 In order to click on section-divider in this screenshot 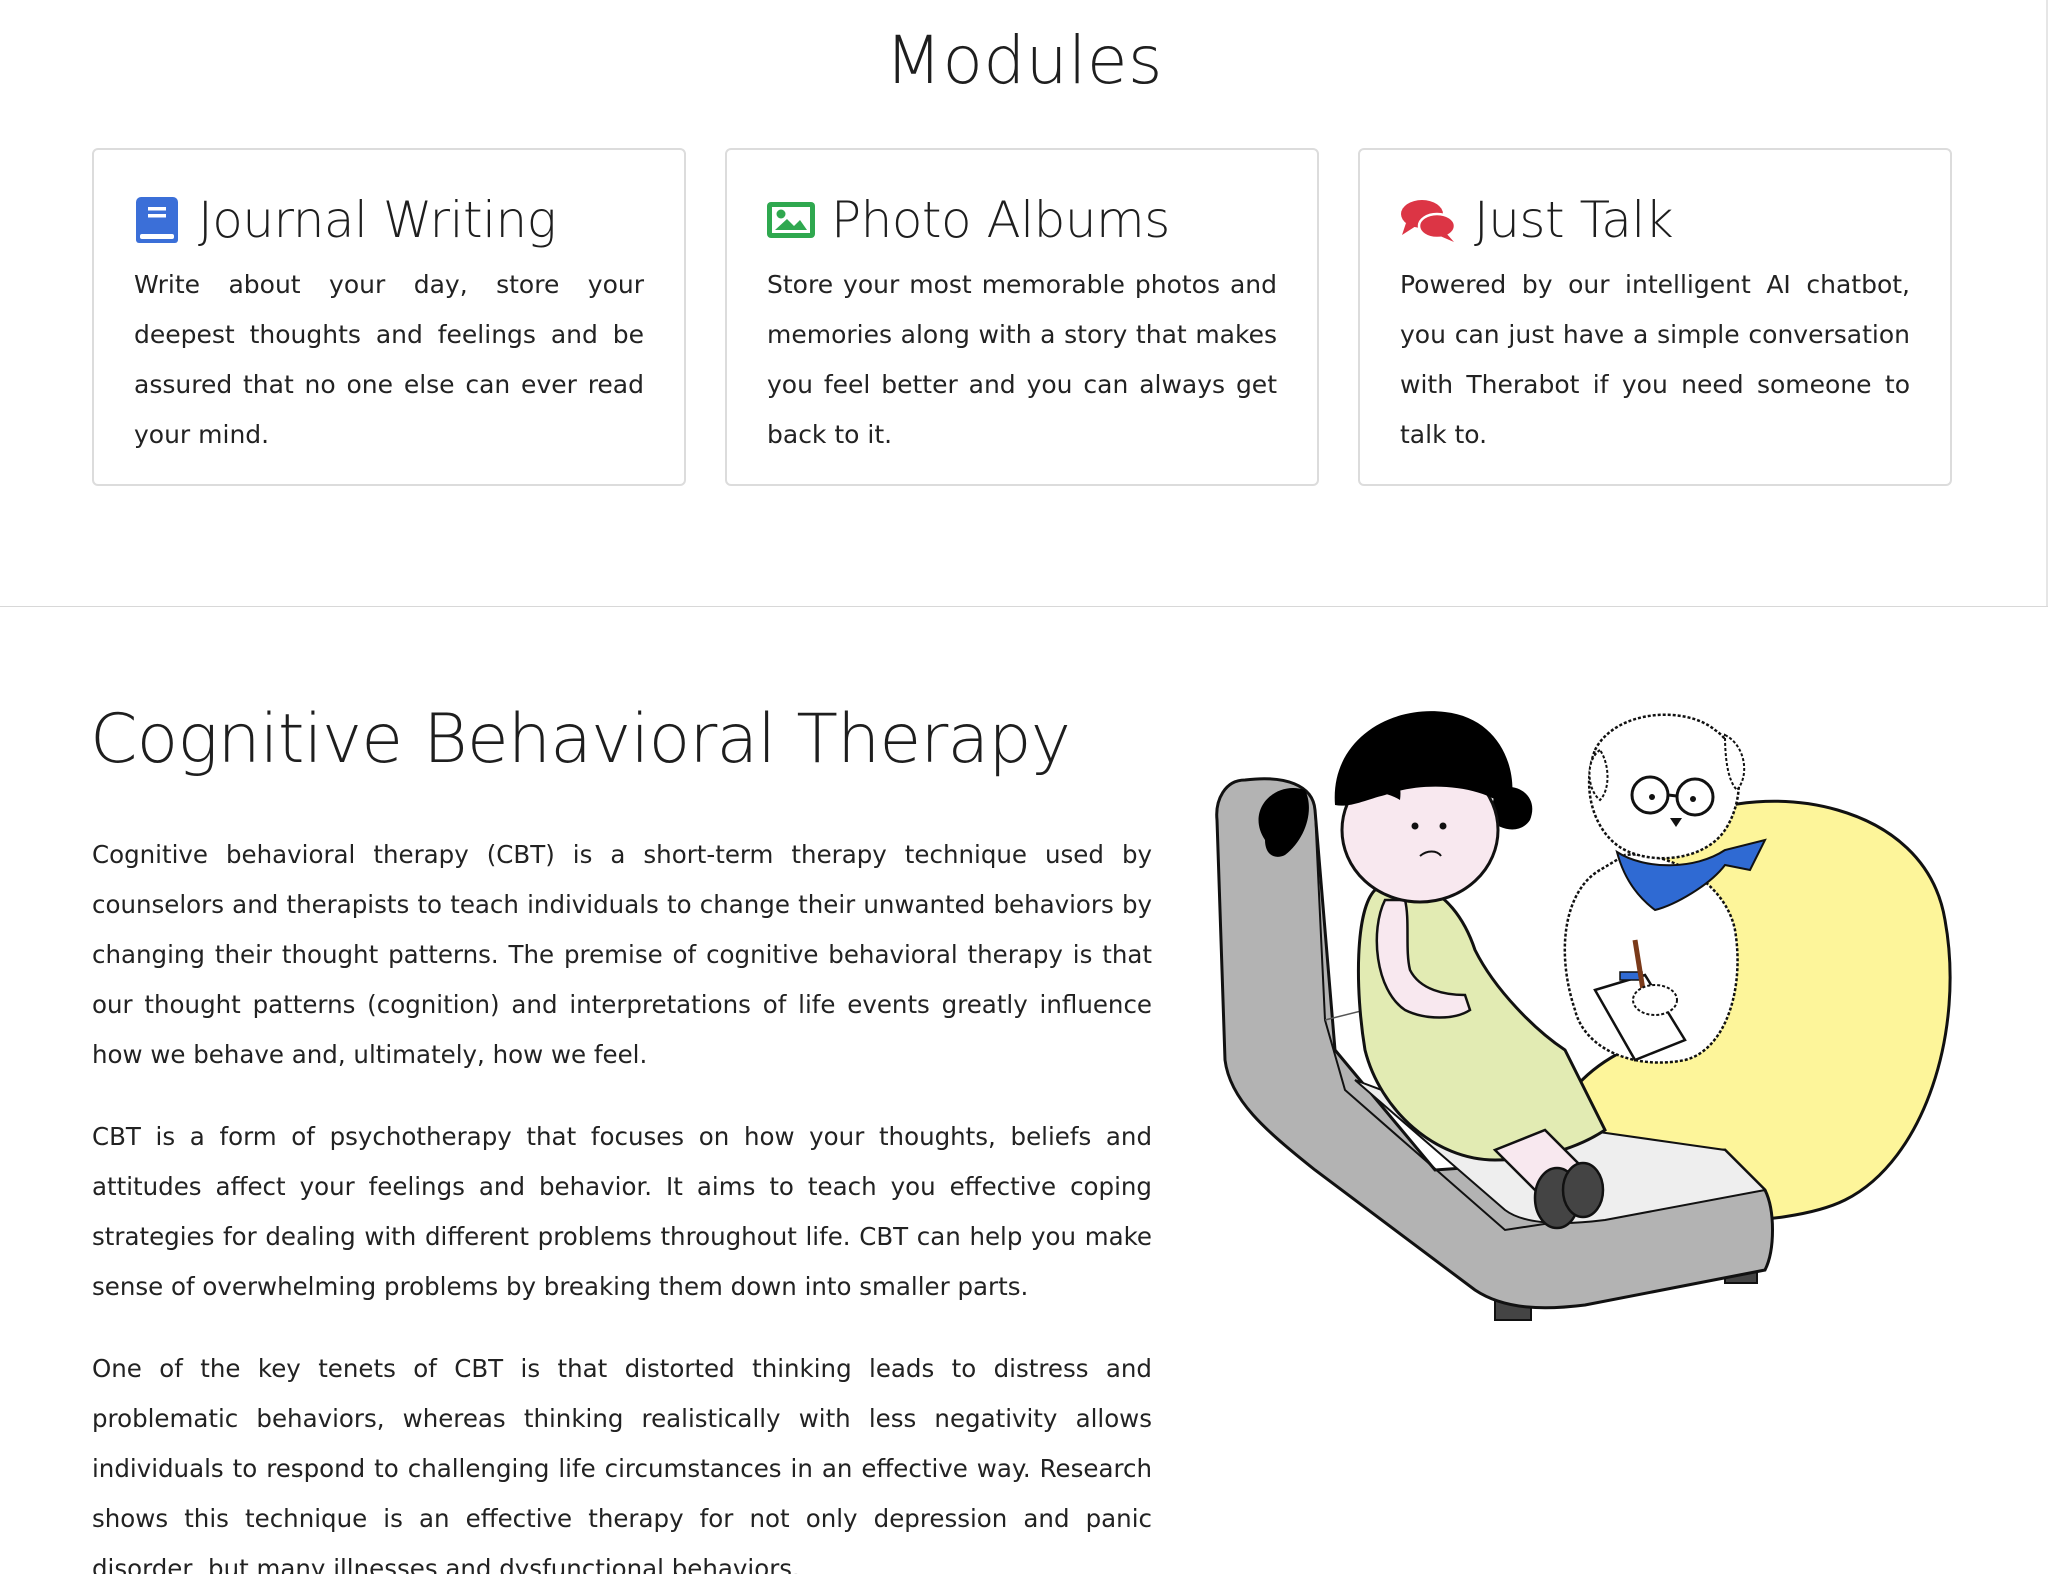, I will do `click(1024, 606)`.